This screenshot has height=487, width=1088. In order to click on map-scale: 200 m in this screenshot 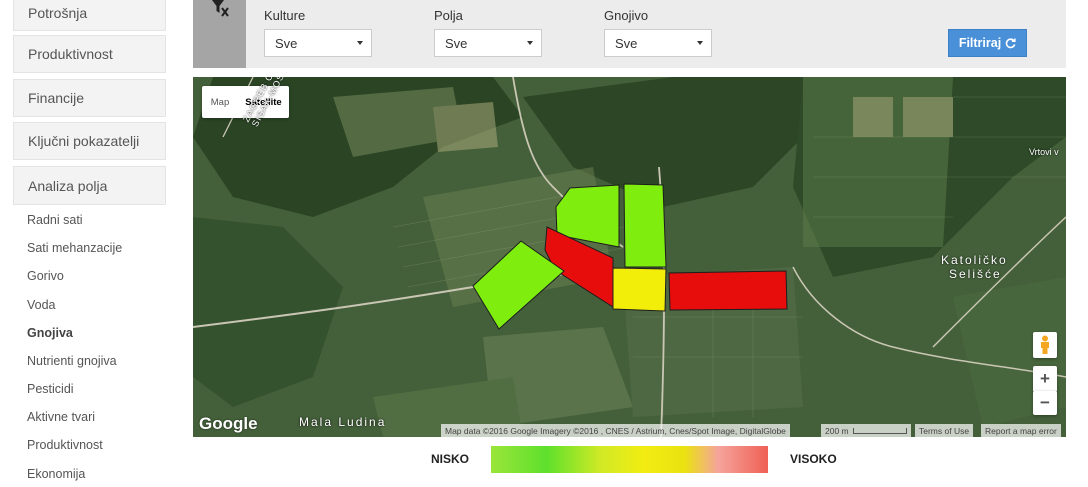, I will do `click(866, 430)`.